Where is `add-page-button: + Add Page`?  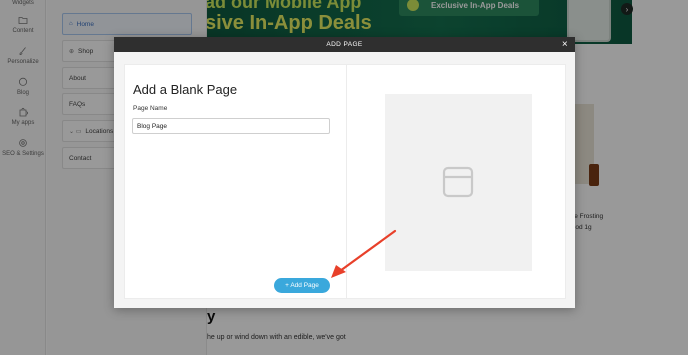 add-page-button: + Add Page is located at coordinates (302, 285).